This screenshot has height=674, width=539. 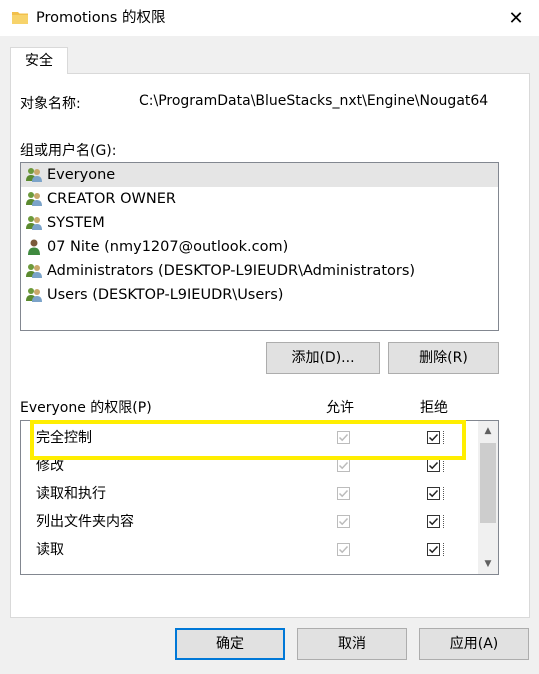 I want to click on close-icon: ✕, so click(x=516, y=18).